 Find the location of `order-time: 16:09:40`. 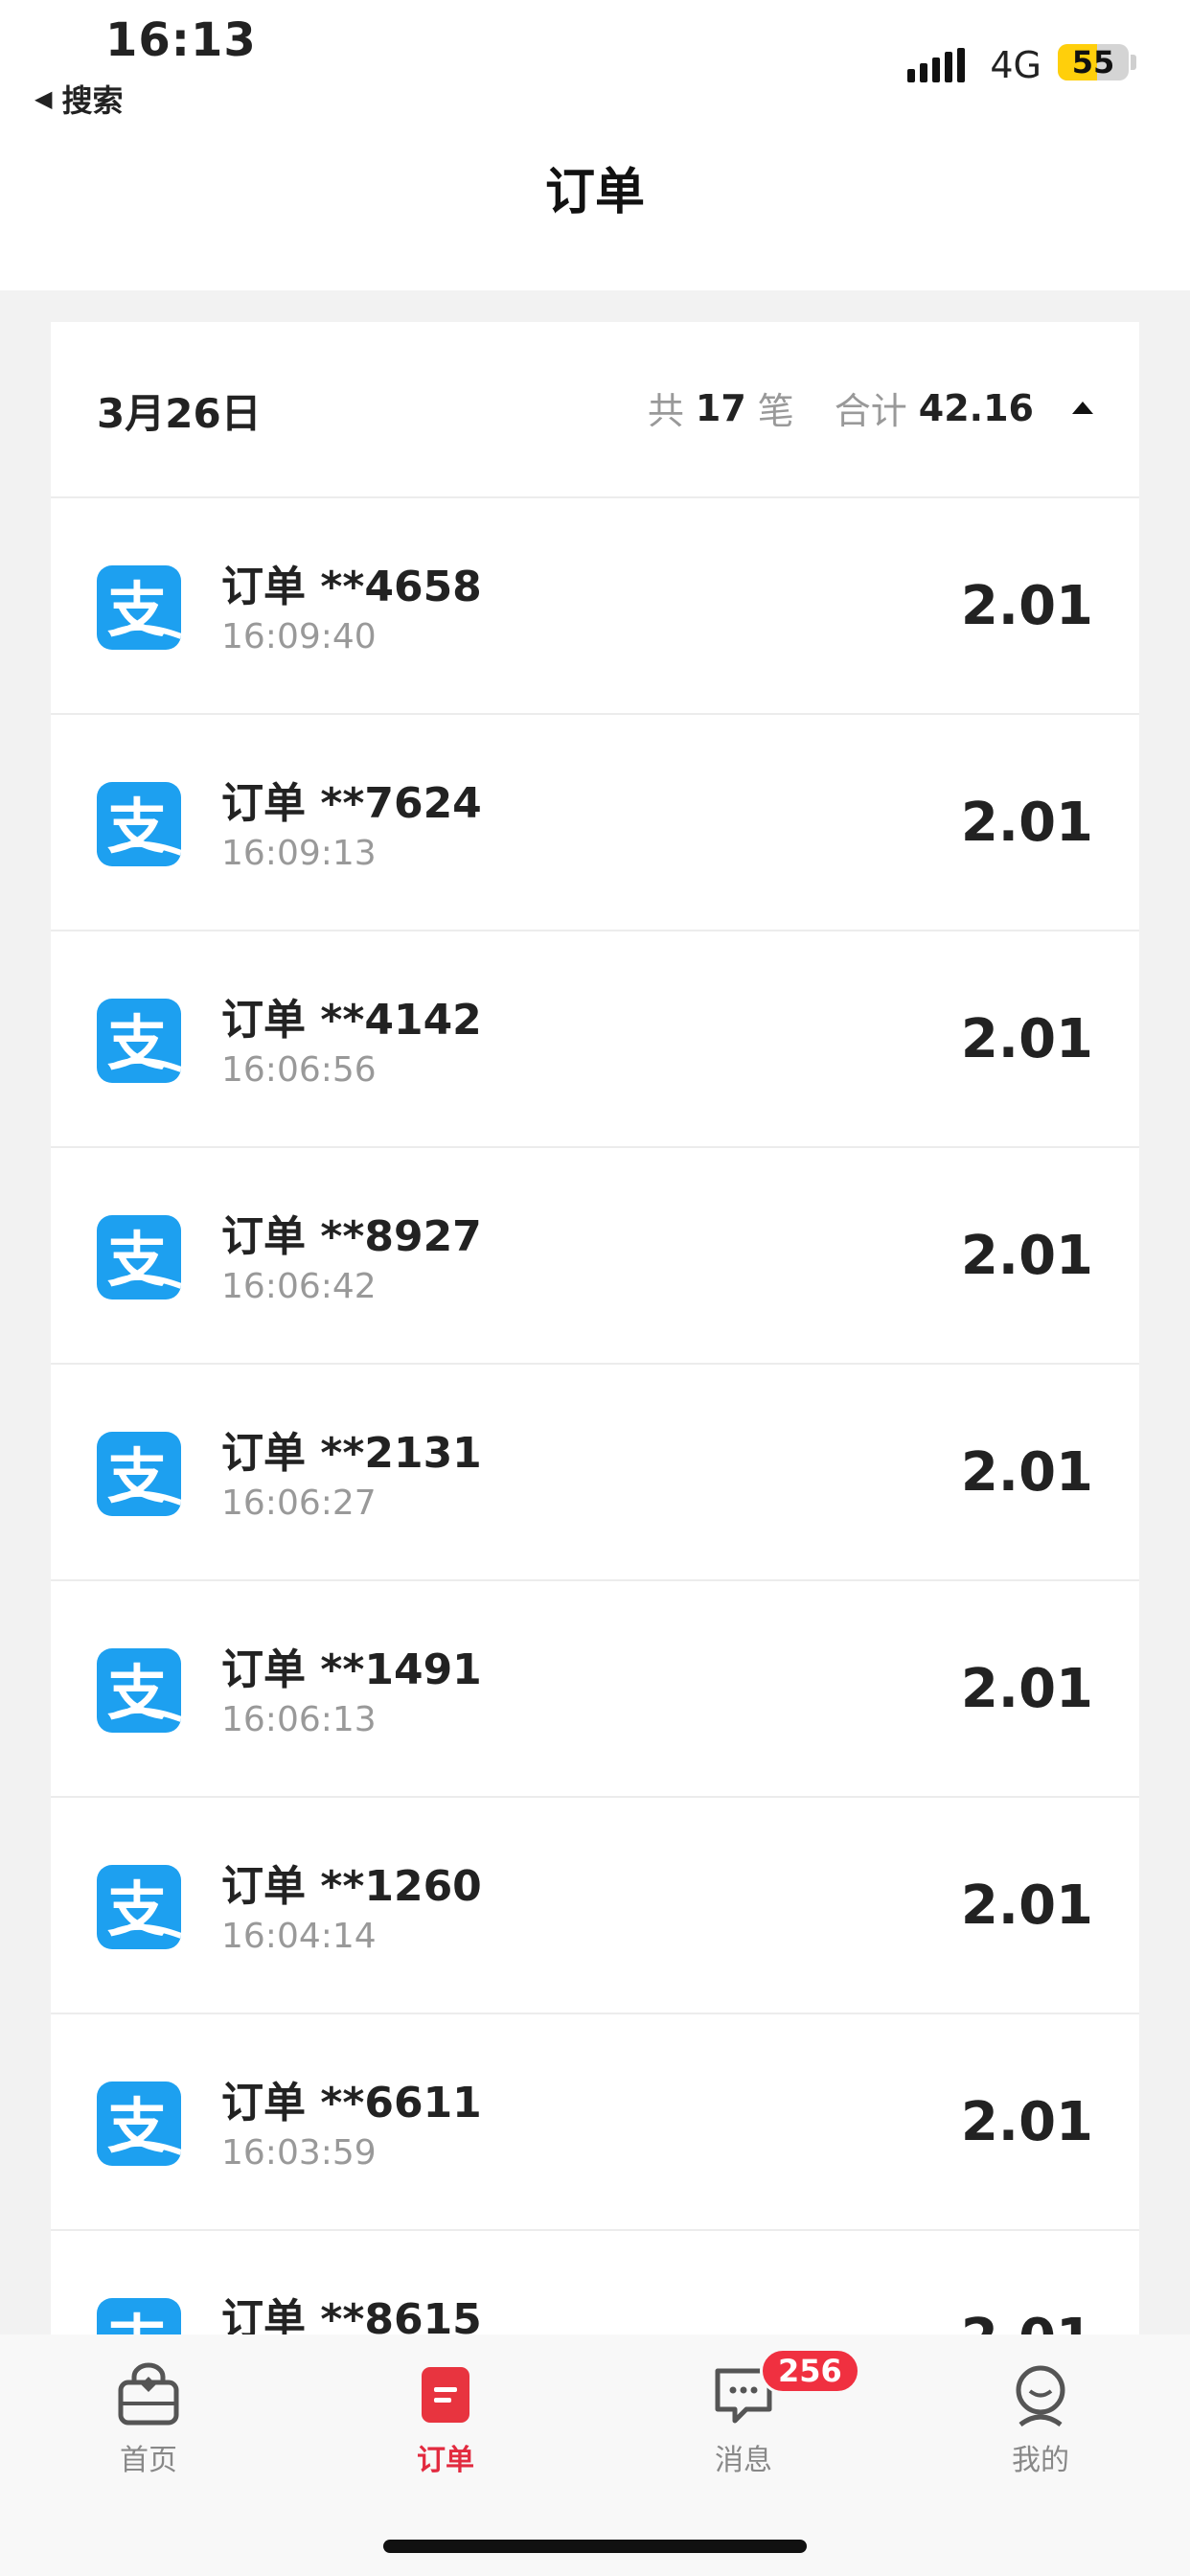

order-time: 16:09:40 is located at coordinates (299, 636).